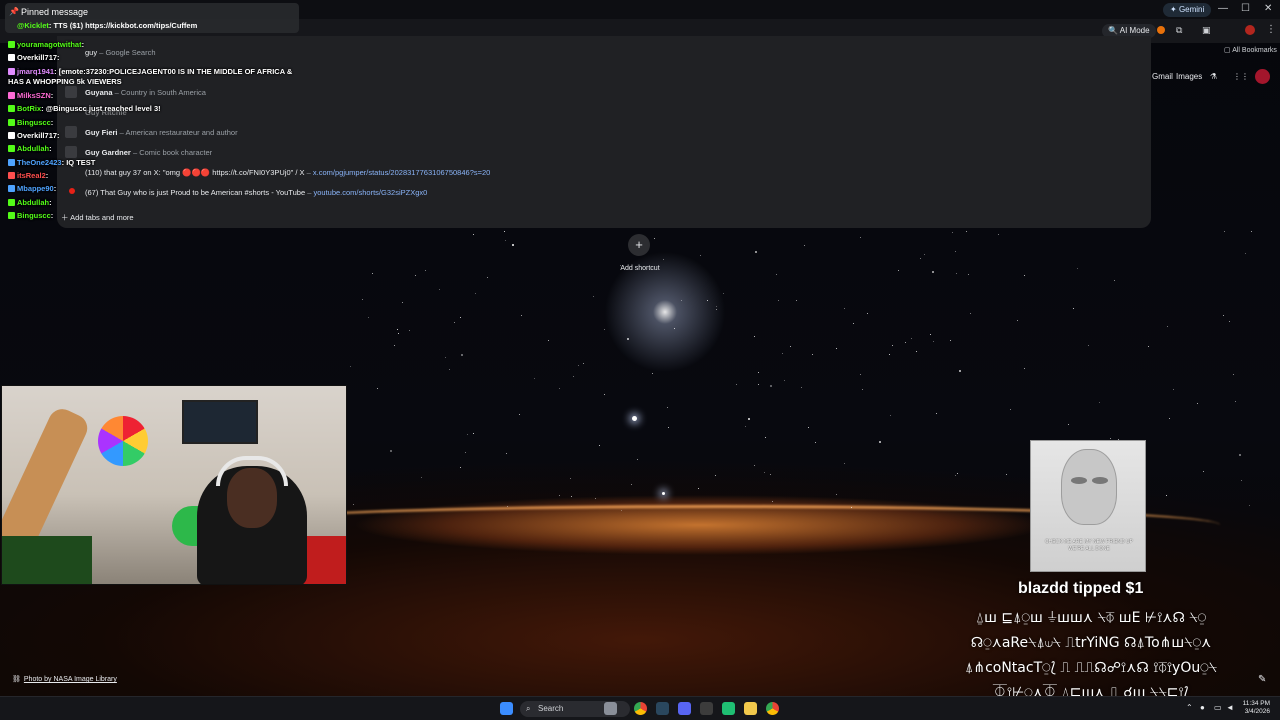 The width and height of the screenshot is (1280, 720). Describe the element at coordinates (1271, 29) in the screenshot. I see `menu-kebab-icon: ⋮` at that location.